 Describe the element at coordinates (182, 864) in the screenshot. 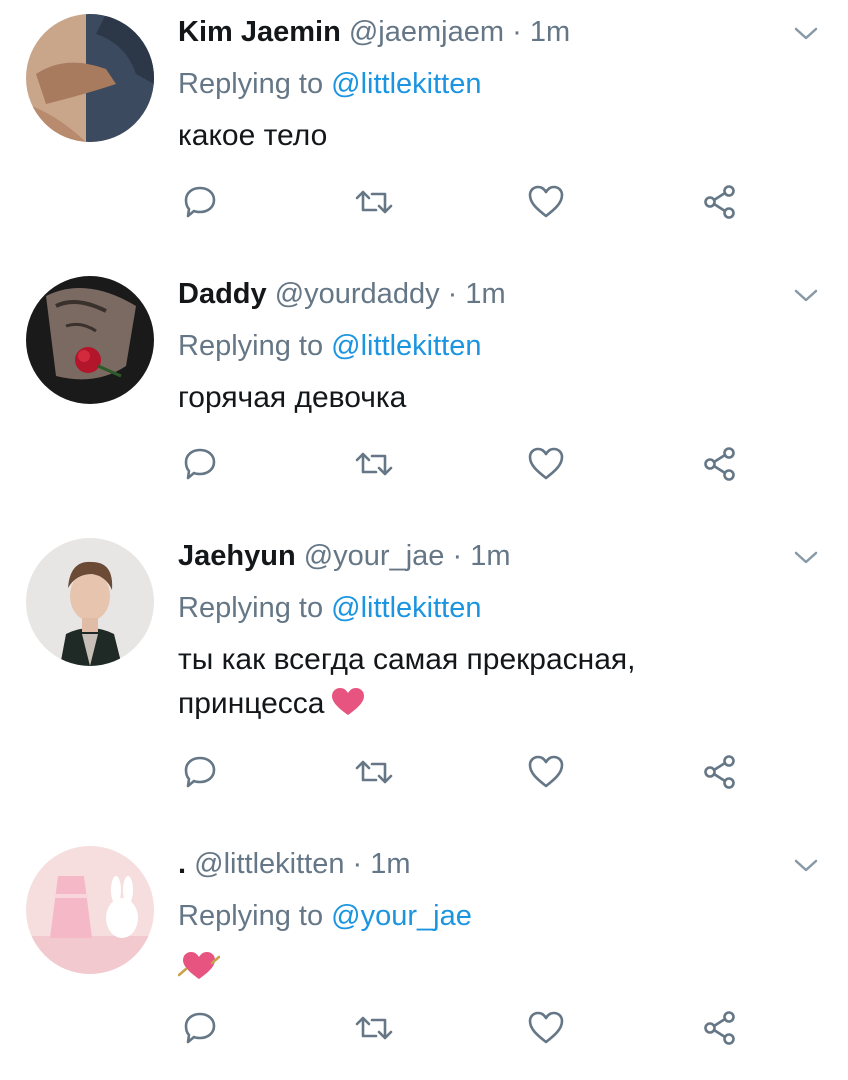

I see `display-name: .` at that location.